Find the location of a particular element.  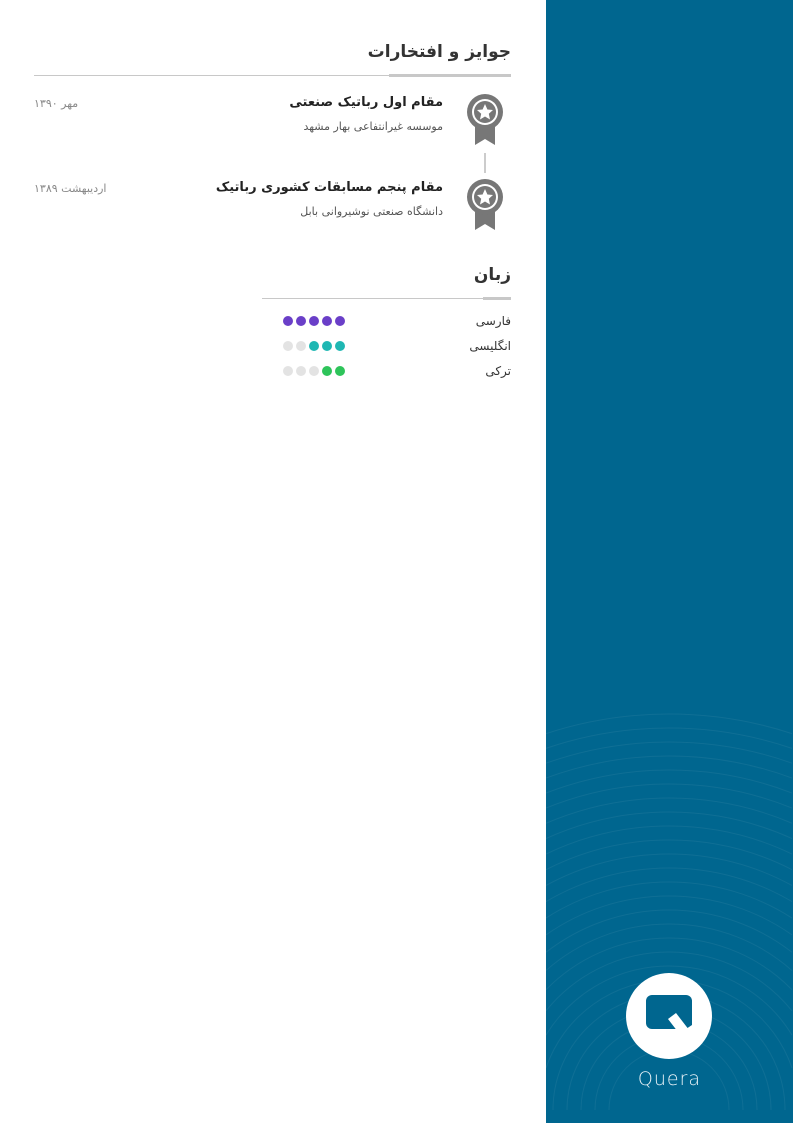

award-organization: موسسه غیرانتفاعی بهار مشهد is located at coordinates (373, 126).